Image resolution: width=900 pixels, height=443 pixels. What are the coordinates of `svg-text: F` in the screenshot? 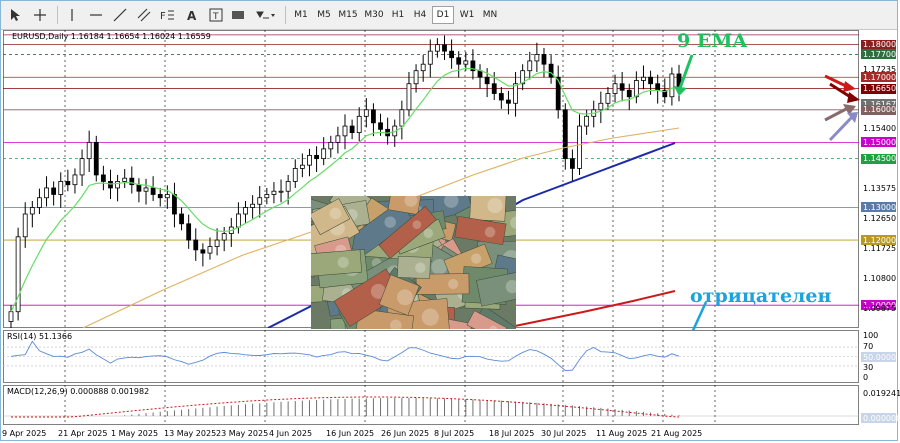 It's located at (163, 16).